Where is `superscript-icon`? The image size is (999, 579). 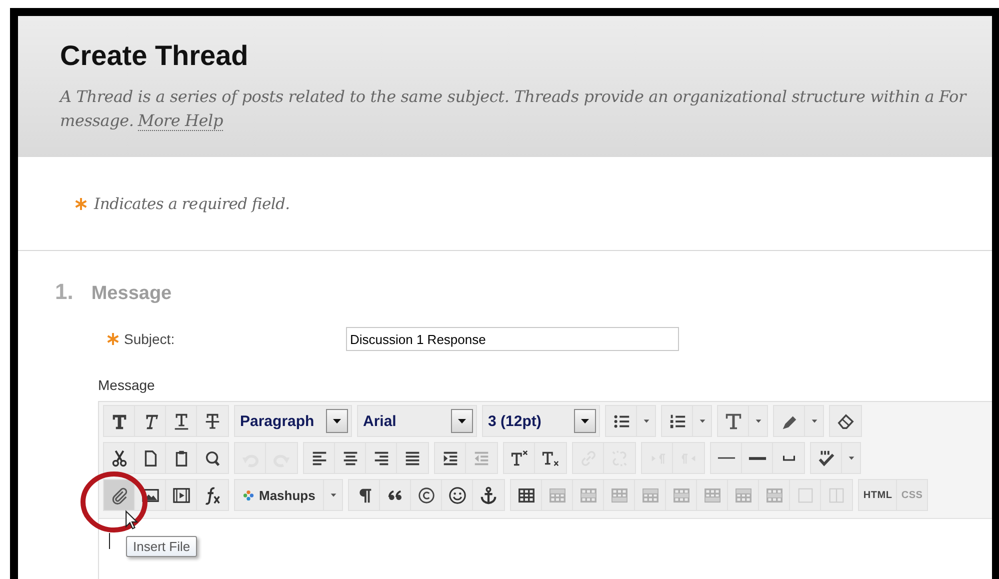
superscript-icon is located at coordinates (519, 458).